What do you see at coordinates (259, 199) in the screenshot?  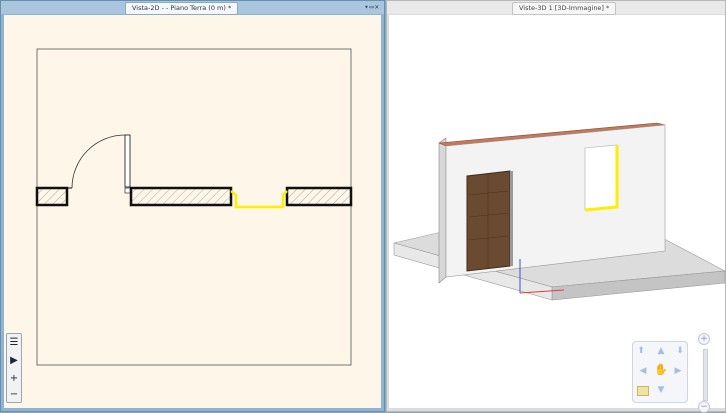 I see `window-opening` at bounding box center [259, 199].